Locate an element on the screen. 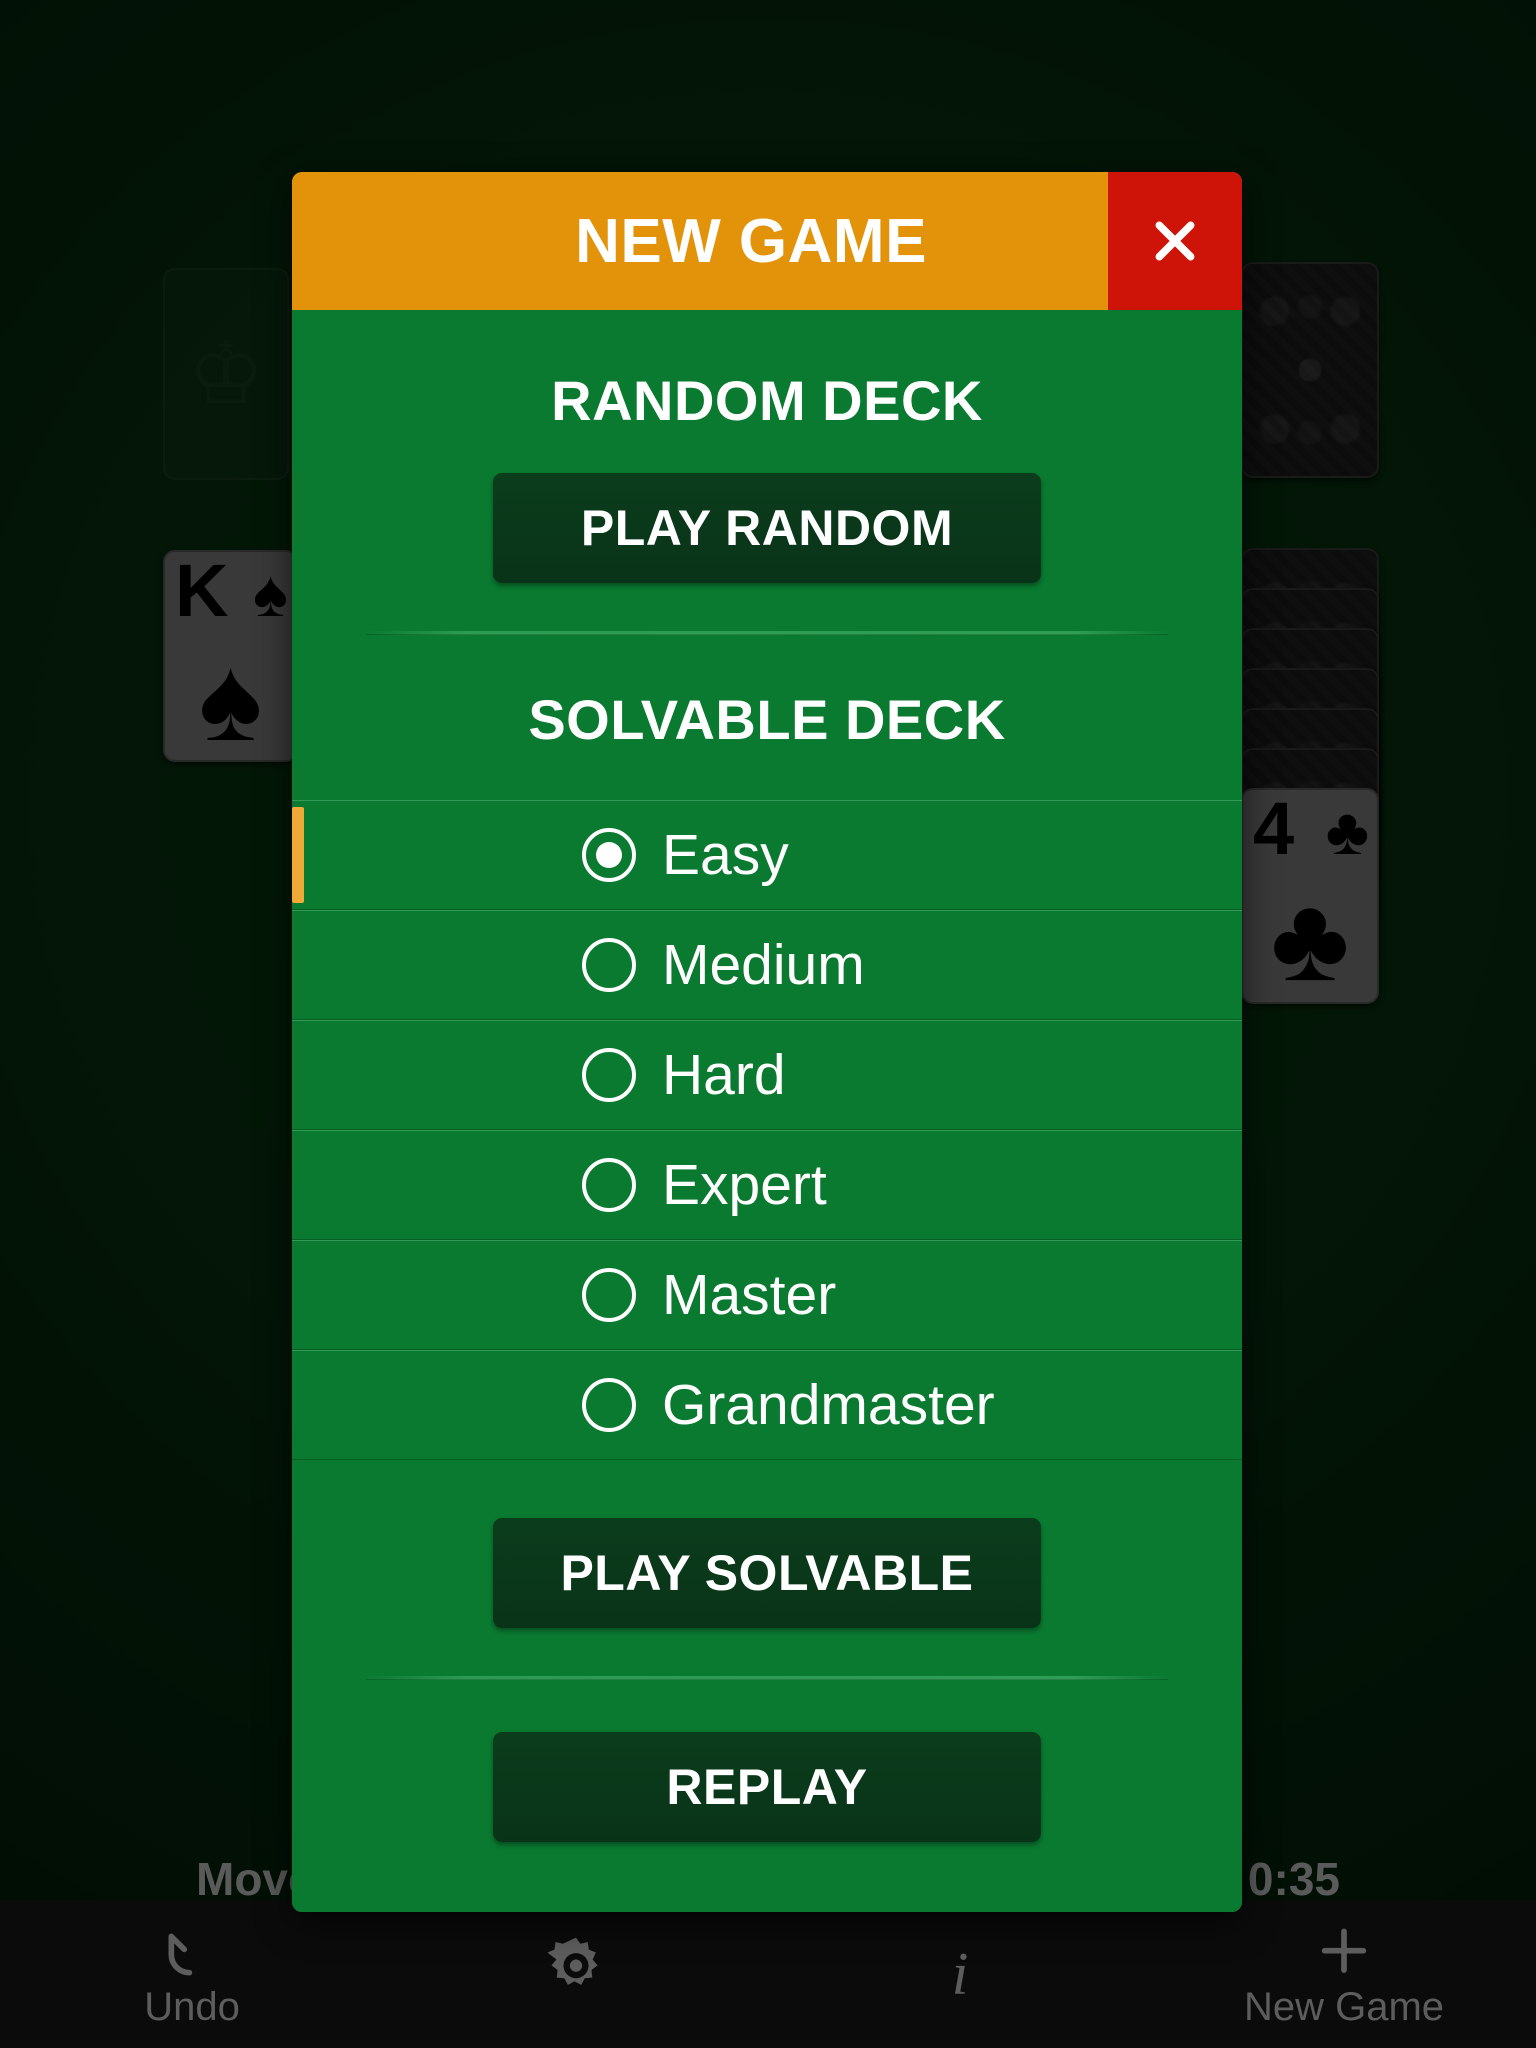 The image size is (1536, 2048). toolbar-button-new-game: New Game is located at coordinates (1344, 1974).